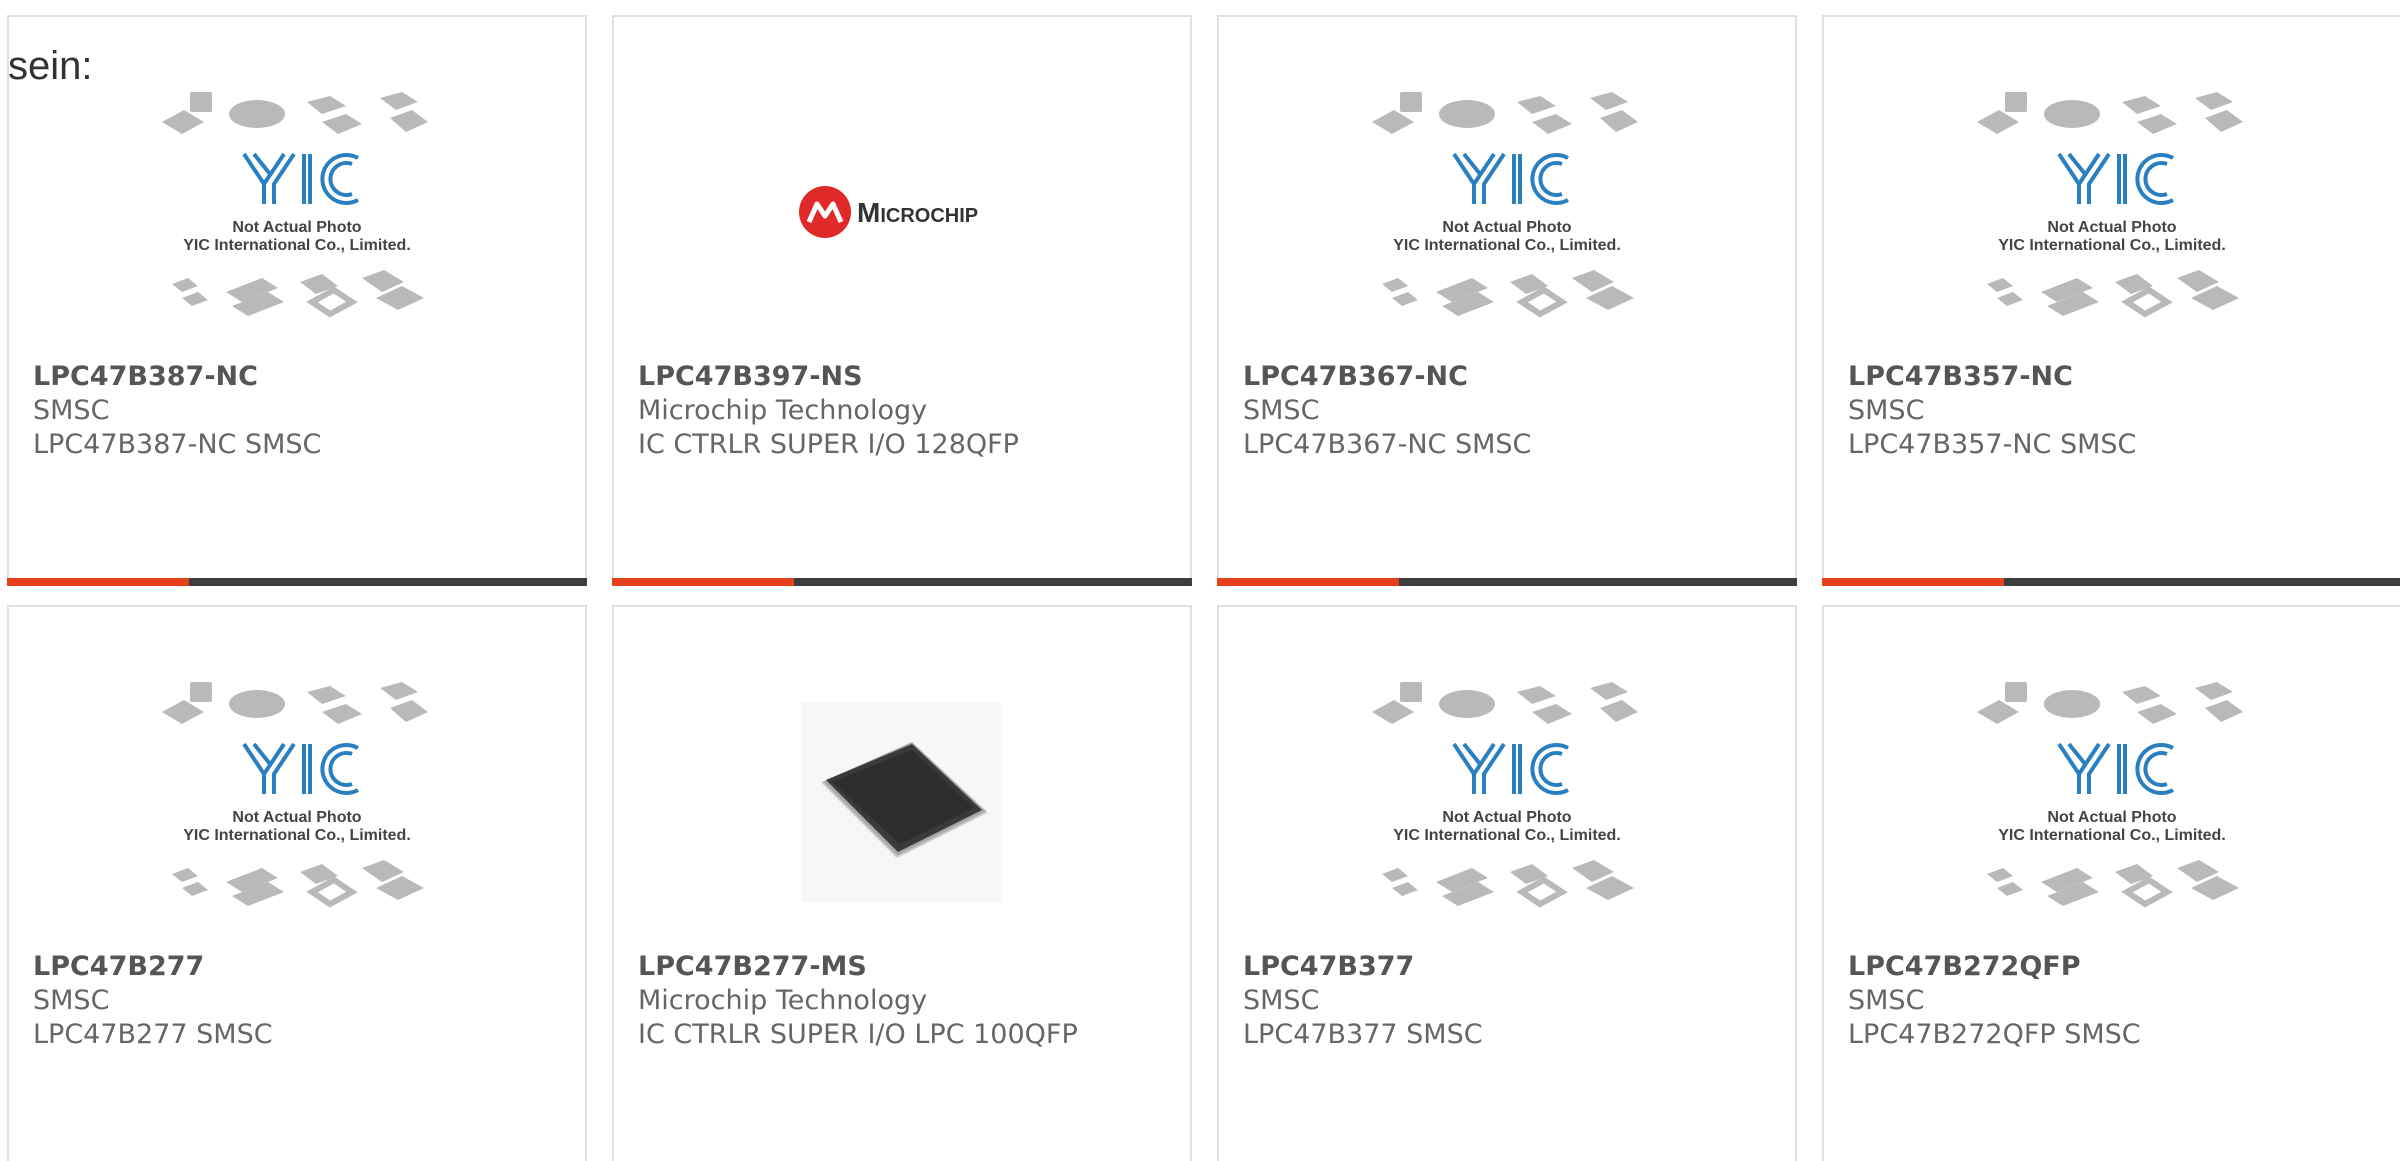  What do you see at coordinates (904, 377) in the screenshot?
I see `part-number: LPC47B397-NS` at bounding box center [904, 377].